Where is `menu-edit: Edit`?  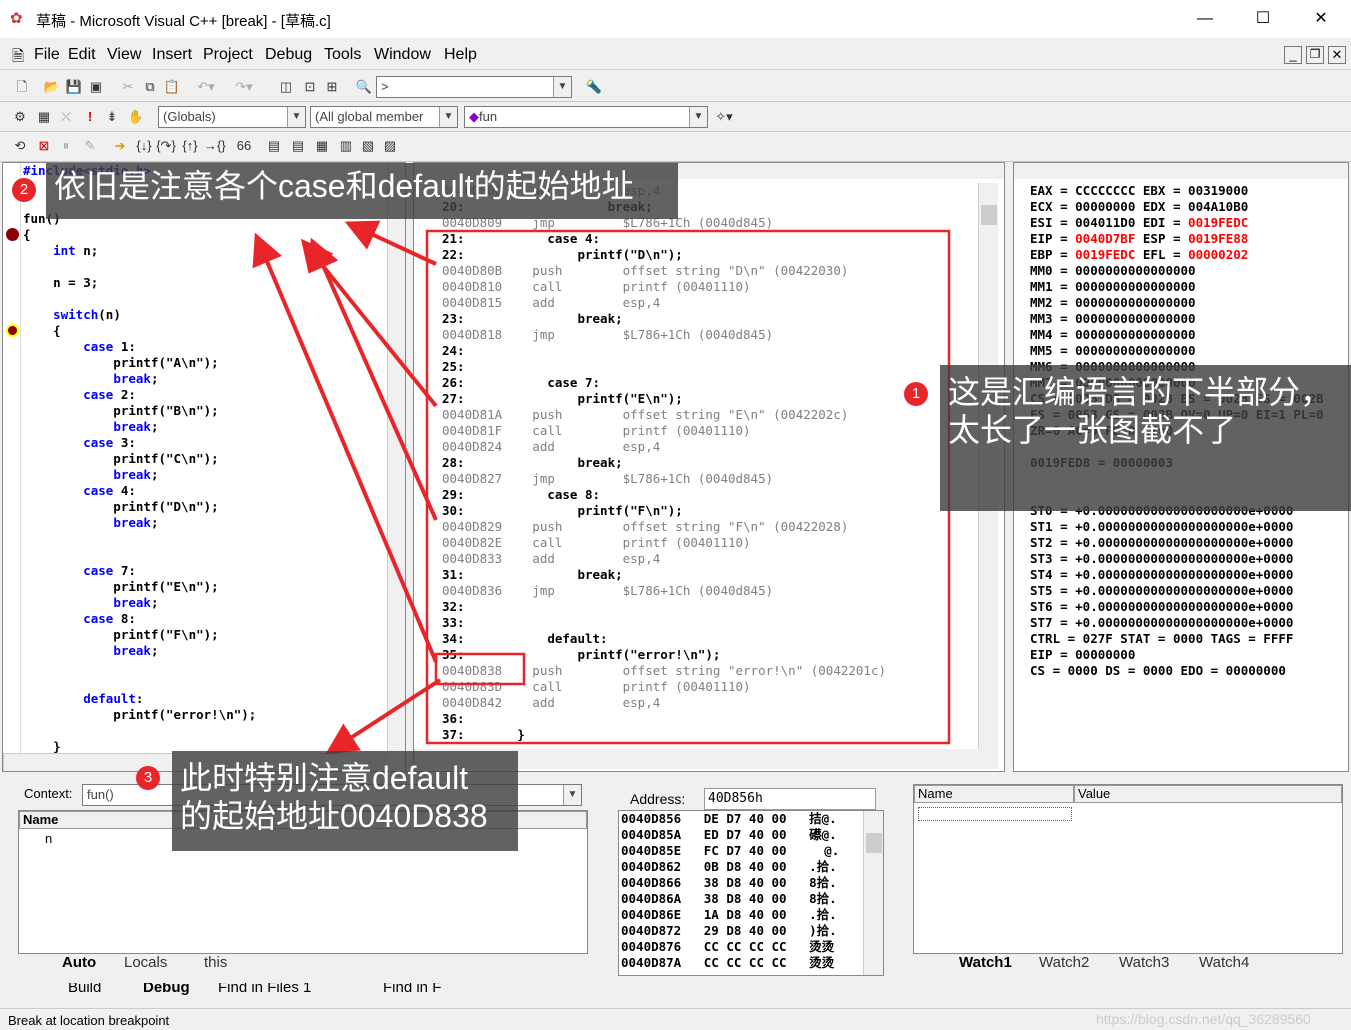 menu-edit: Edit is located at coordinates (82, 55).